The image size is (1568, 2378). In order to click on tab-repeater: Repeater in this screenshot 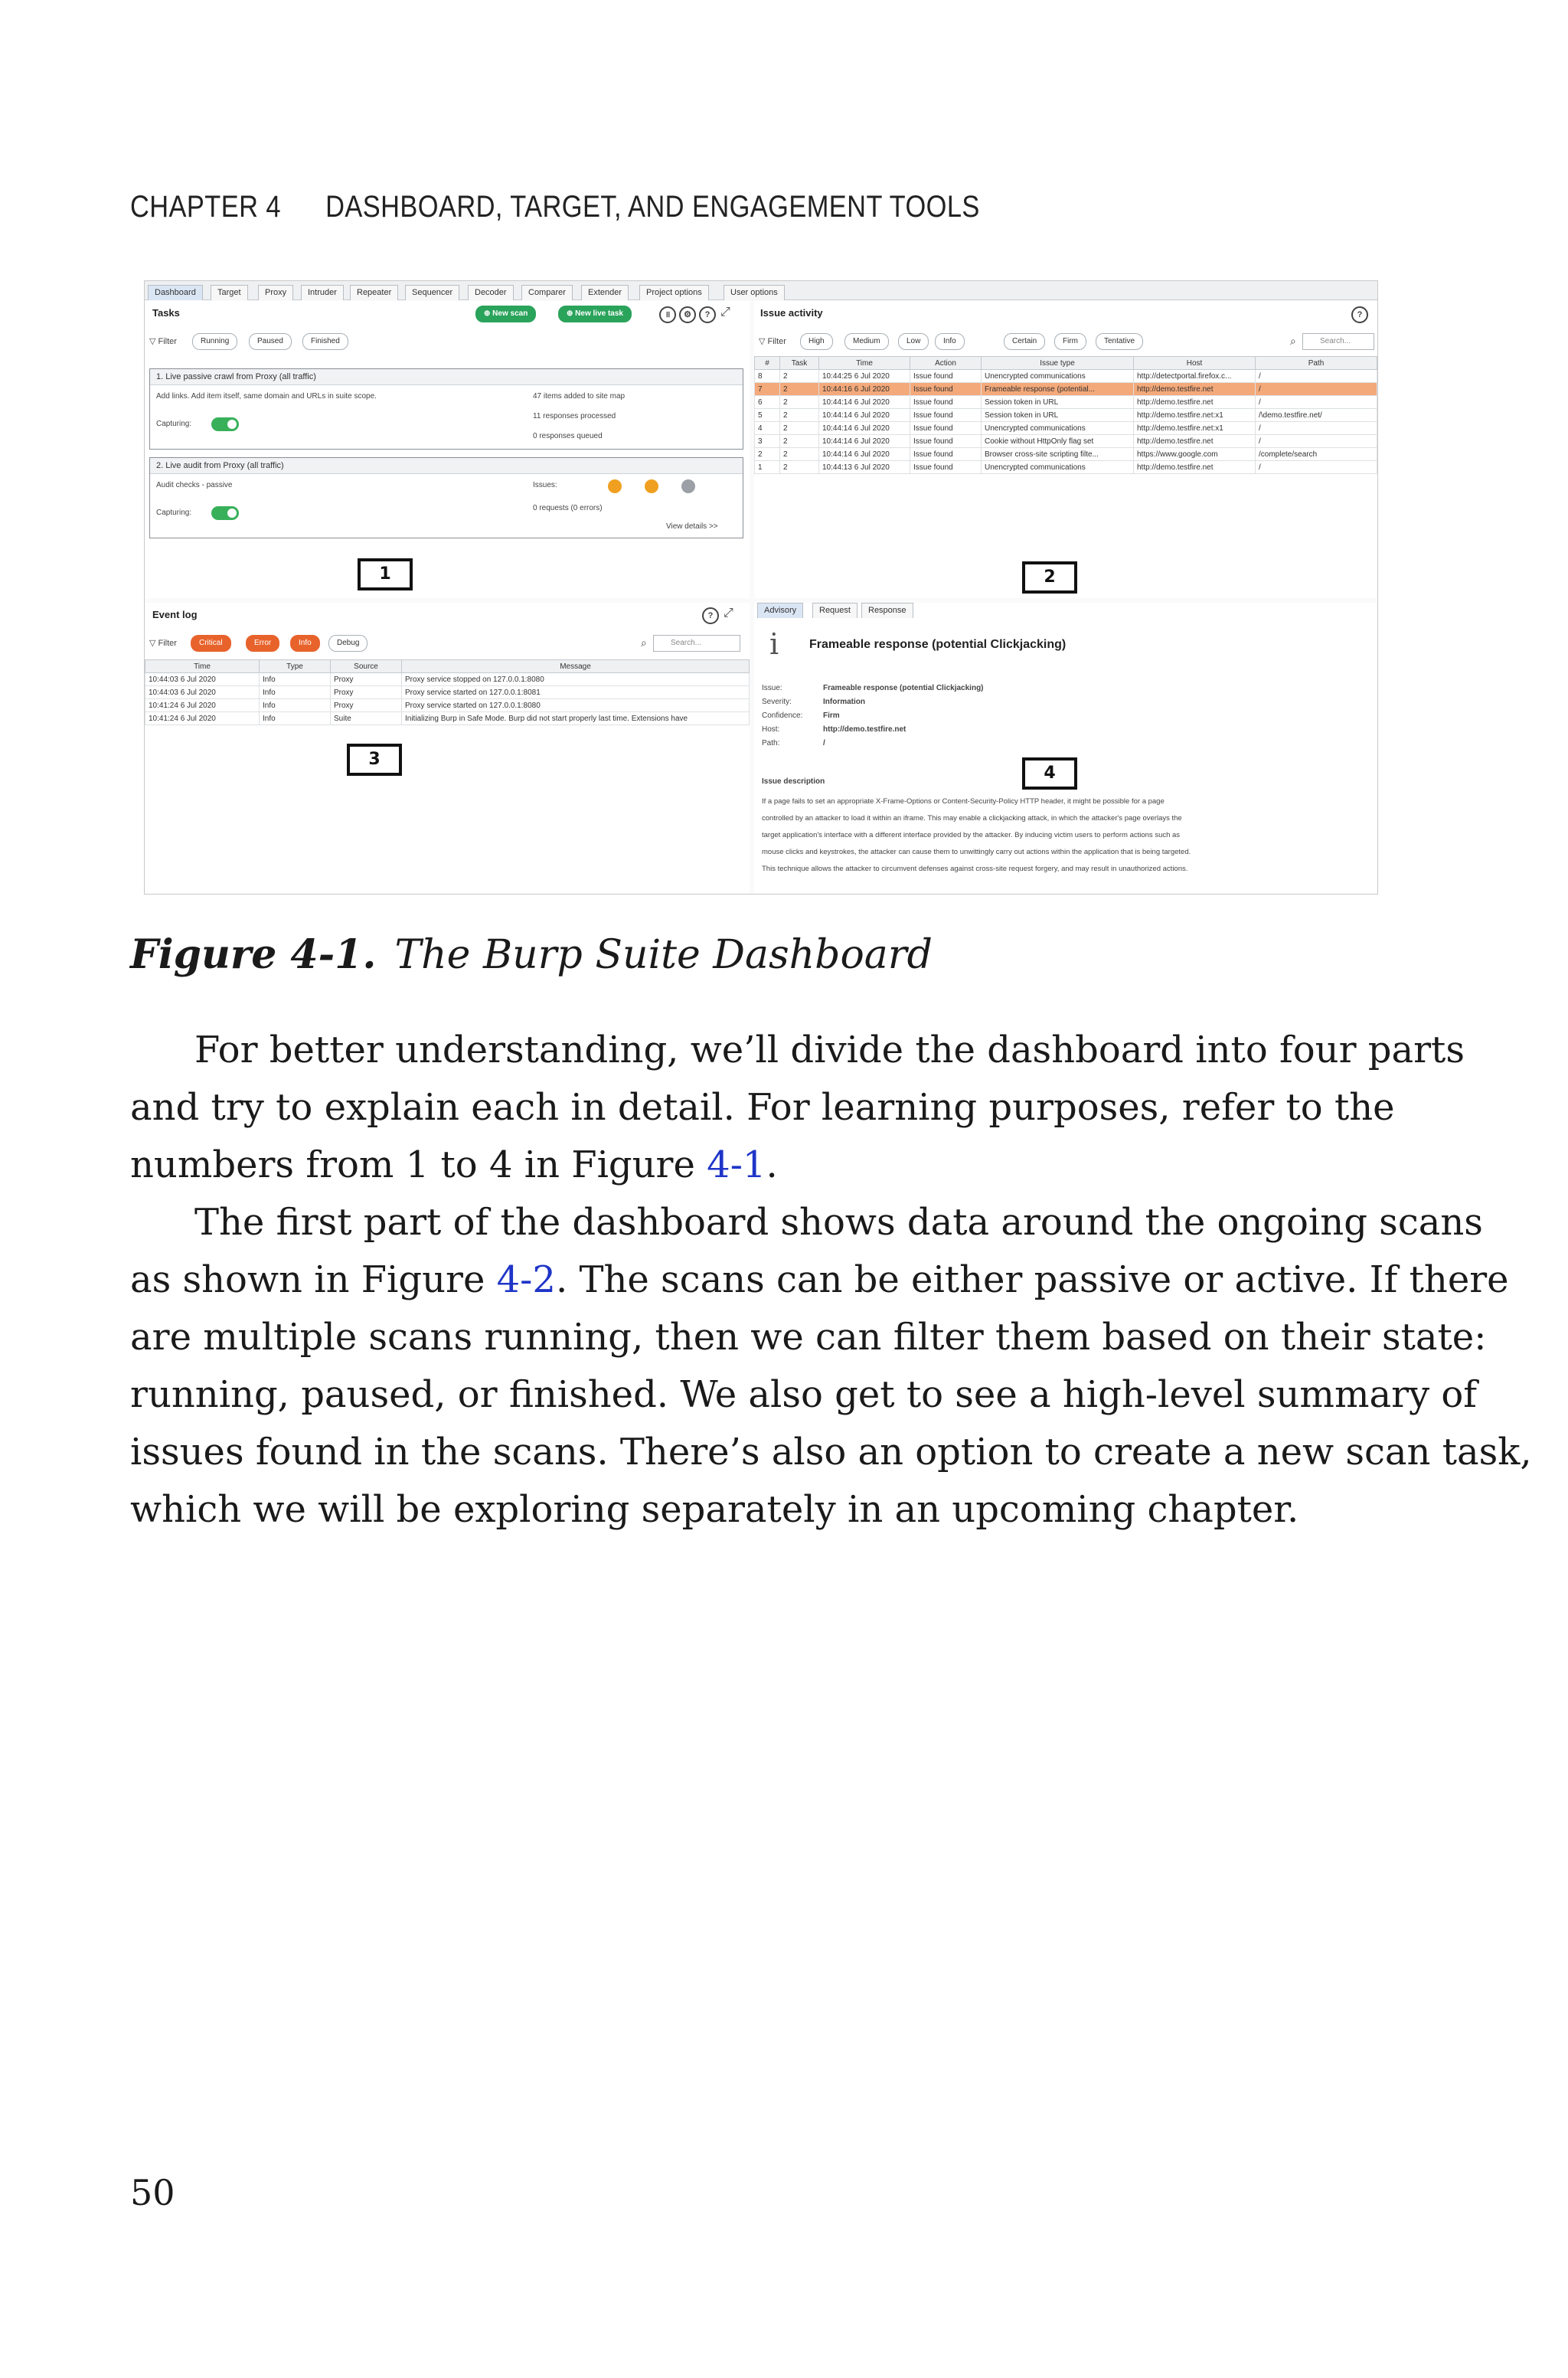, I will do `click(374, 293)`.